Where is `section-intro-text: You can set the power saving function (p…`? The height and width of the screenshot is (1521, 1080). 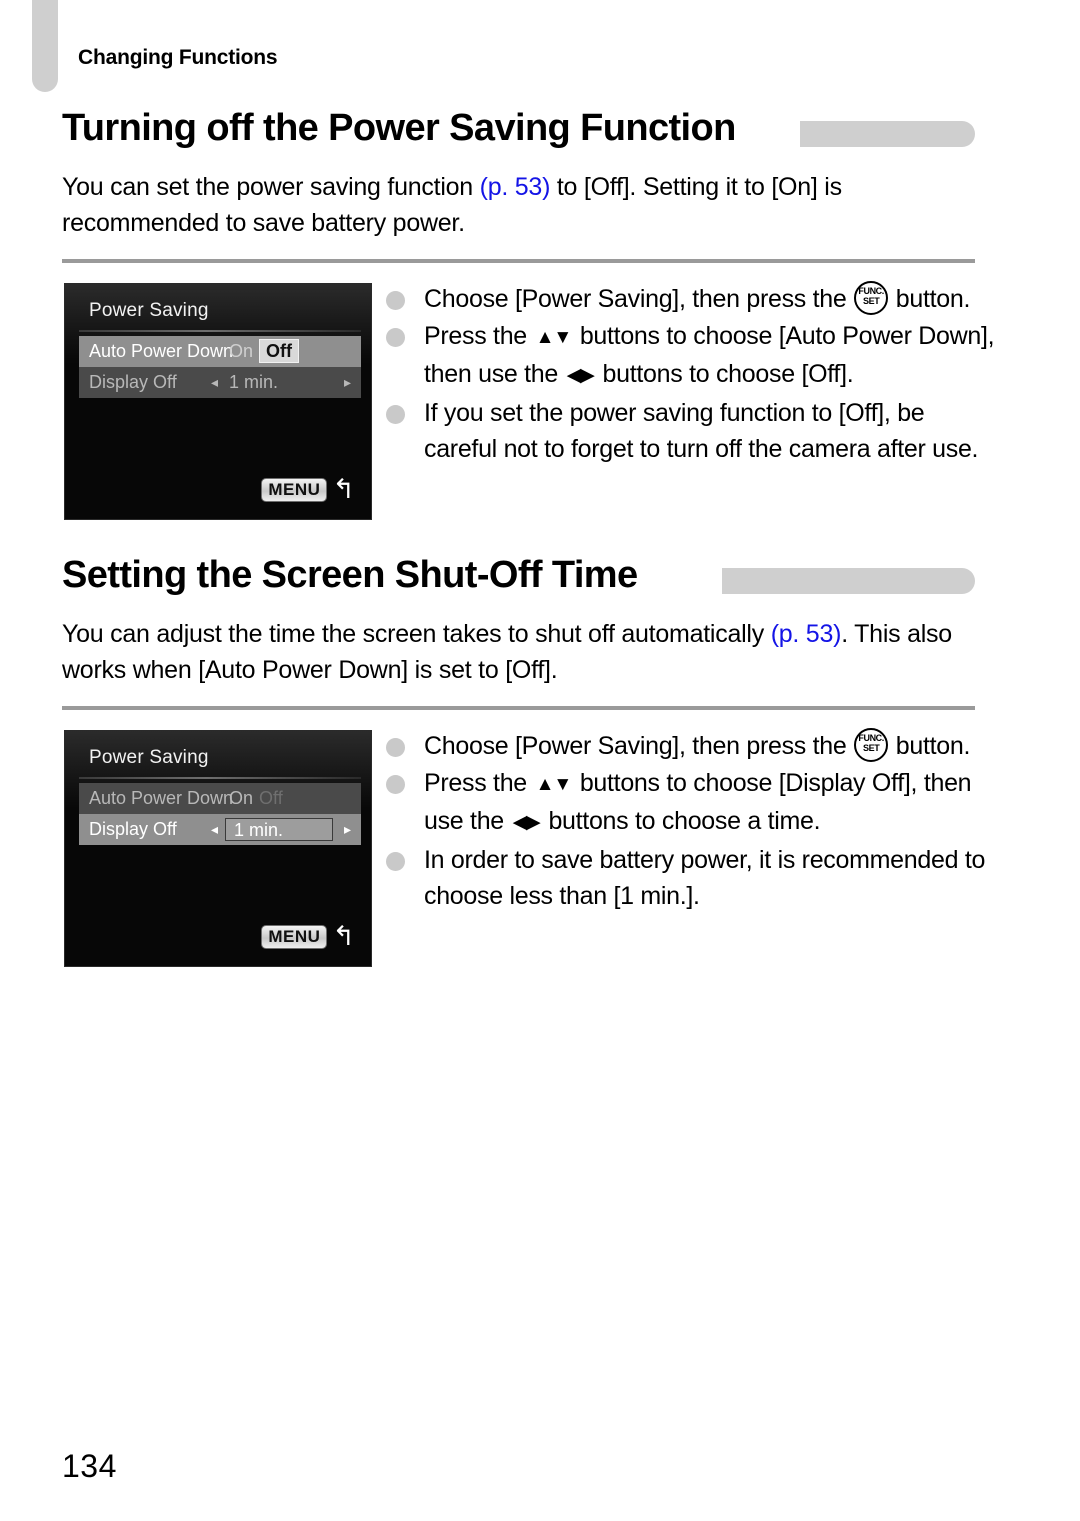 section-intro-text: You can set the power saving function (p… is located at coordinates (521, 205).